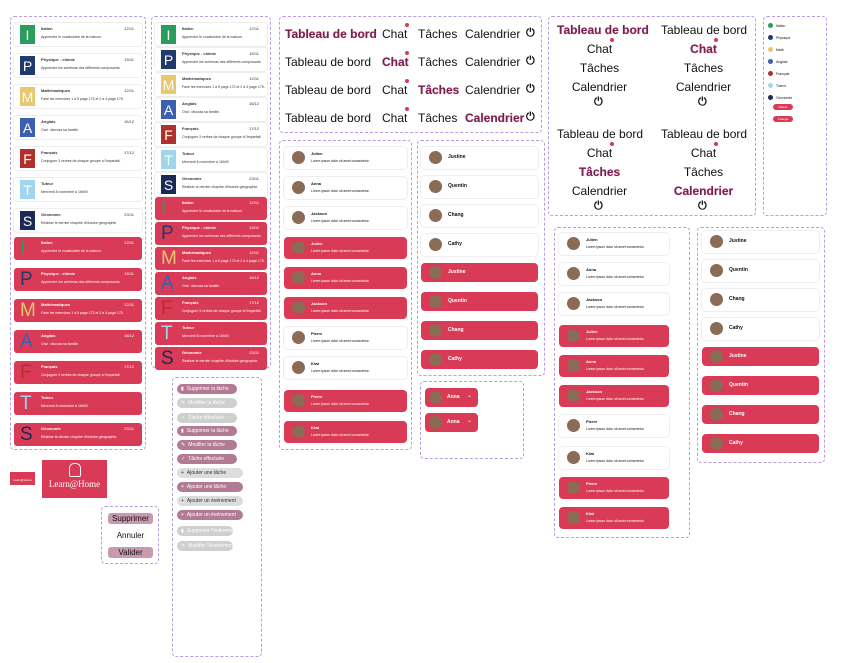  I want to click on mini-item: Physique, so click(779, 37).